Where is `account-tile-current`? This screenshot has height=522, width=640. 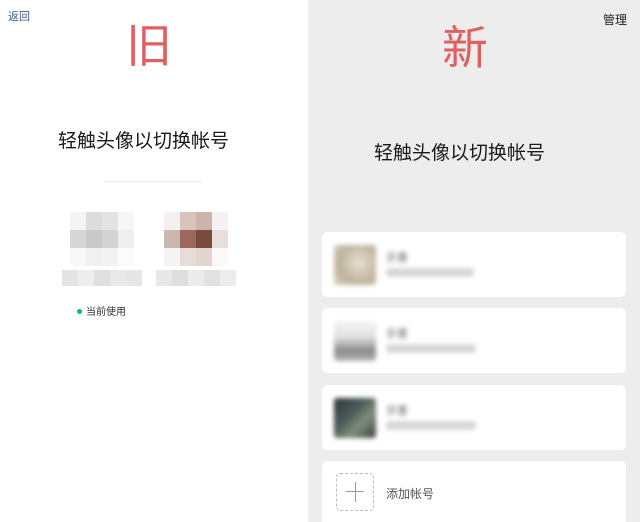 account-tile-current is located at coordinates (102, 249).